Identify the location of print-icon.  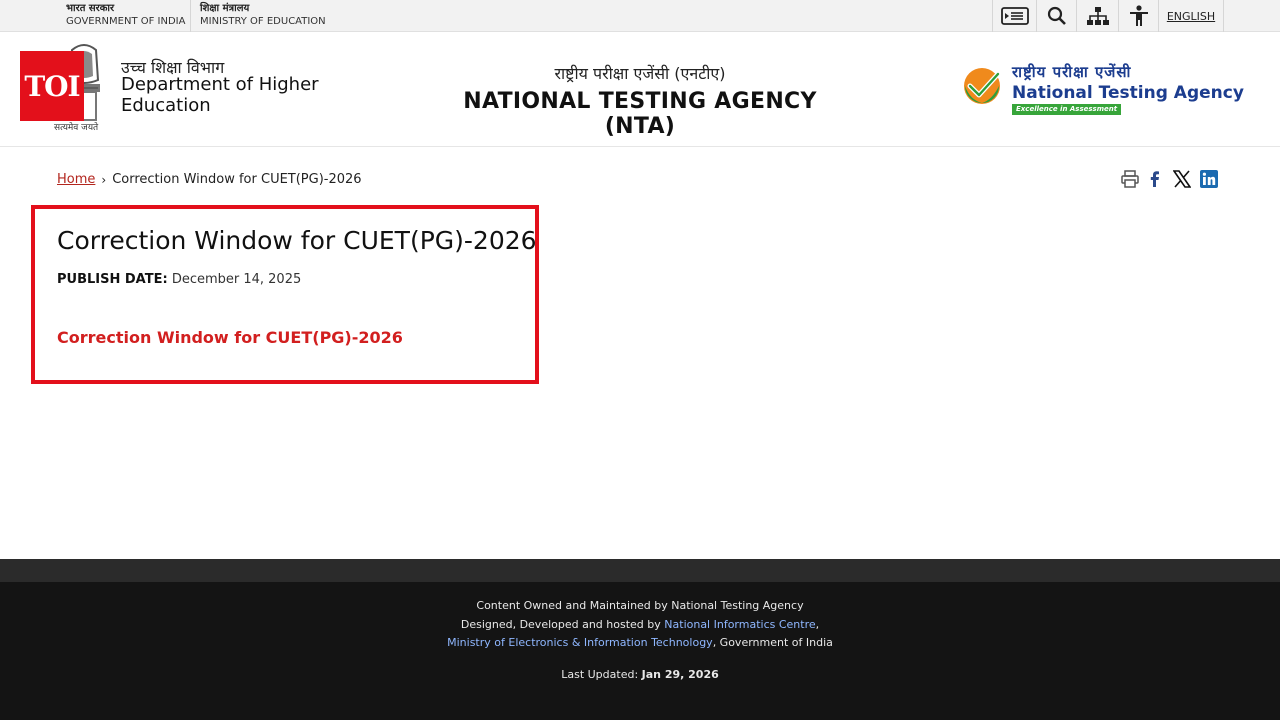
(1130, 179).